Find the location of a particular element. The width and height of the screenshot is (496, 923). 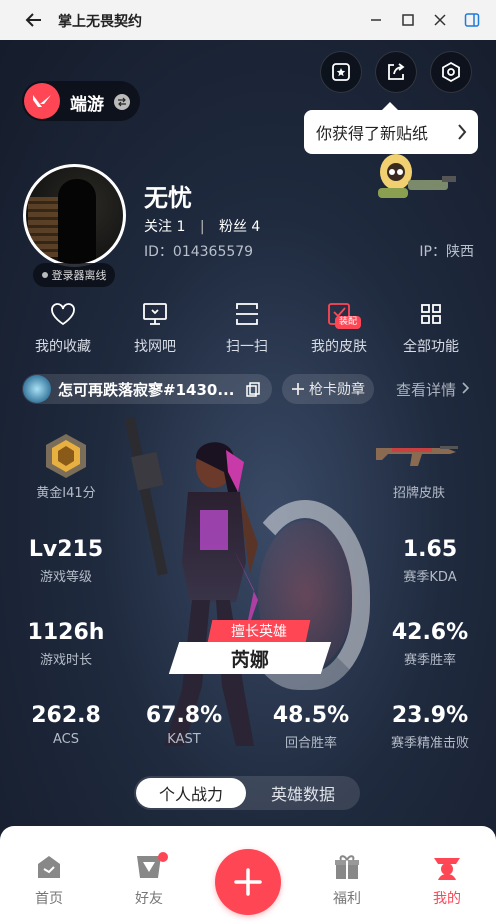

valorant-logo-icon is located at coordinates (42, 101).